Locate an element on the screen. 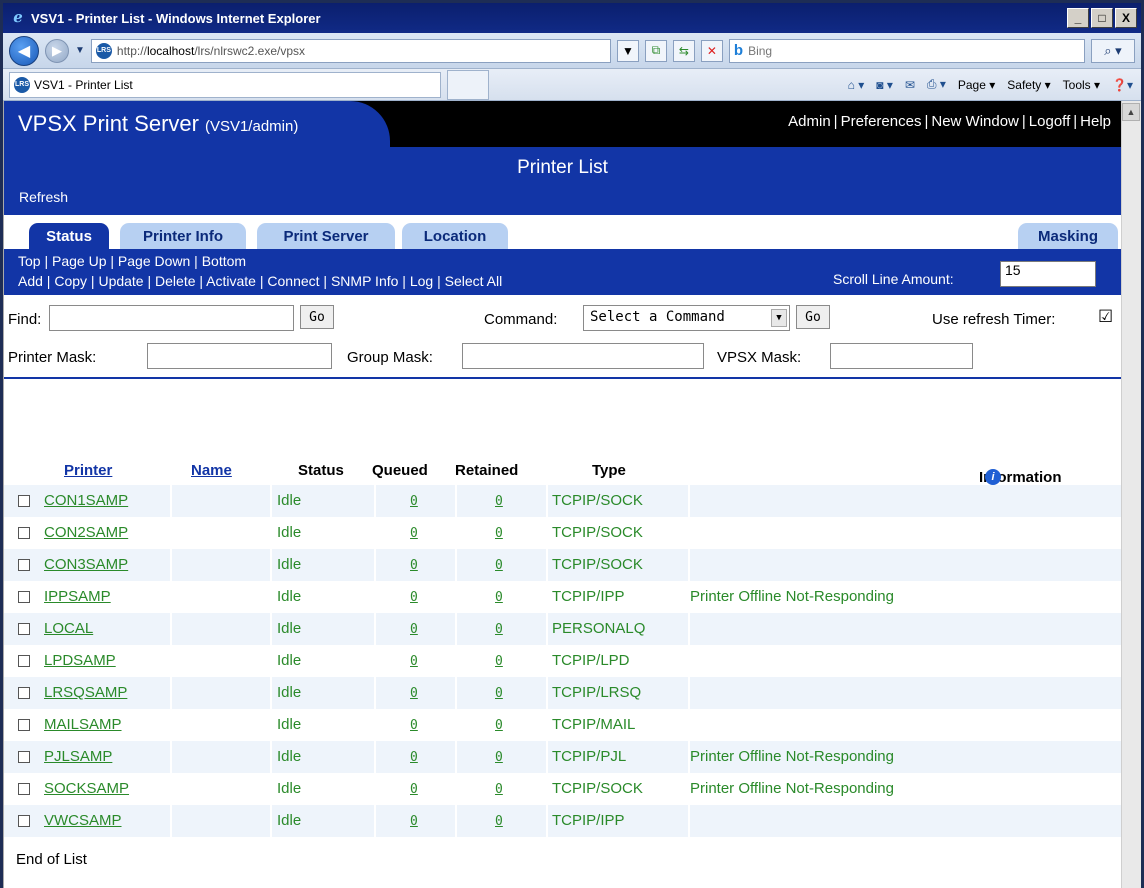 This screenshot has width=1144, height=888. command-go-button: Go is located at coordinates (813, 317).